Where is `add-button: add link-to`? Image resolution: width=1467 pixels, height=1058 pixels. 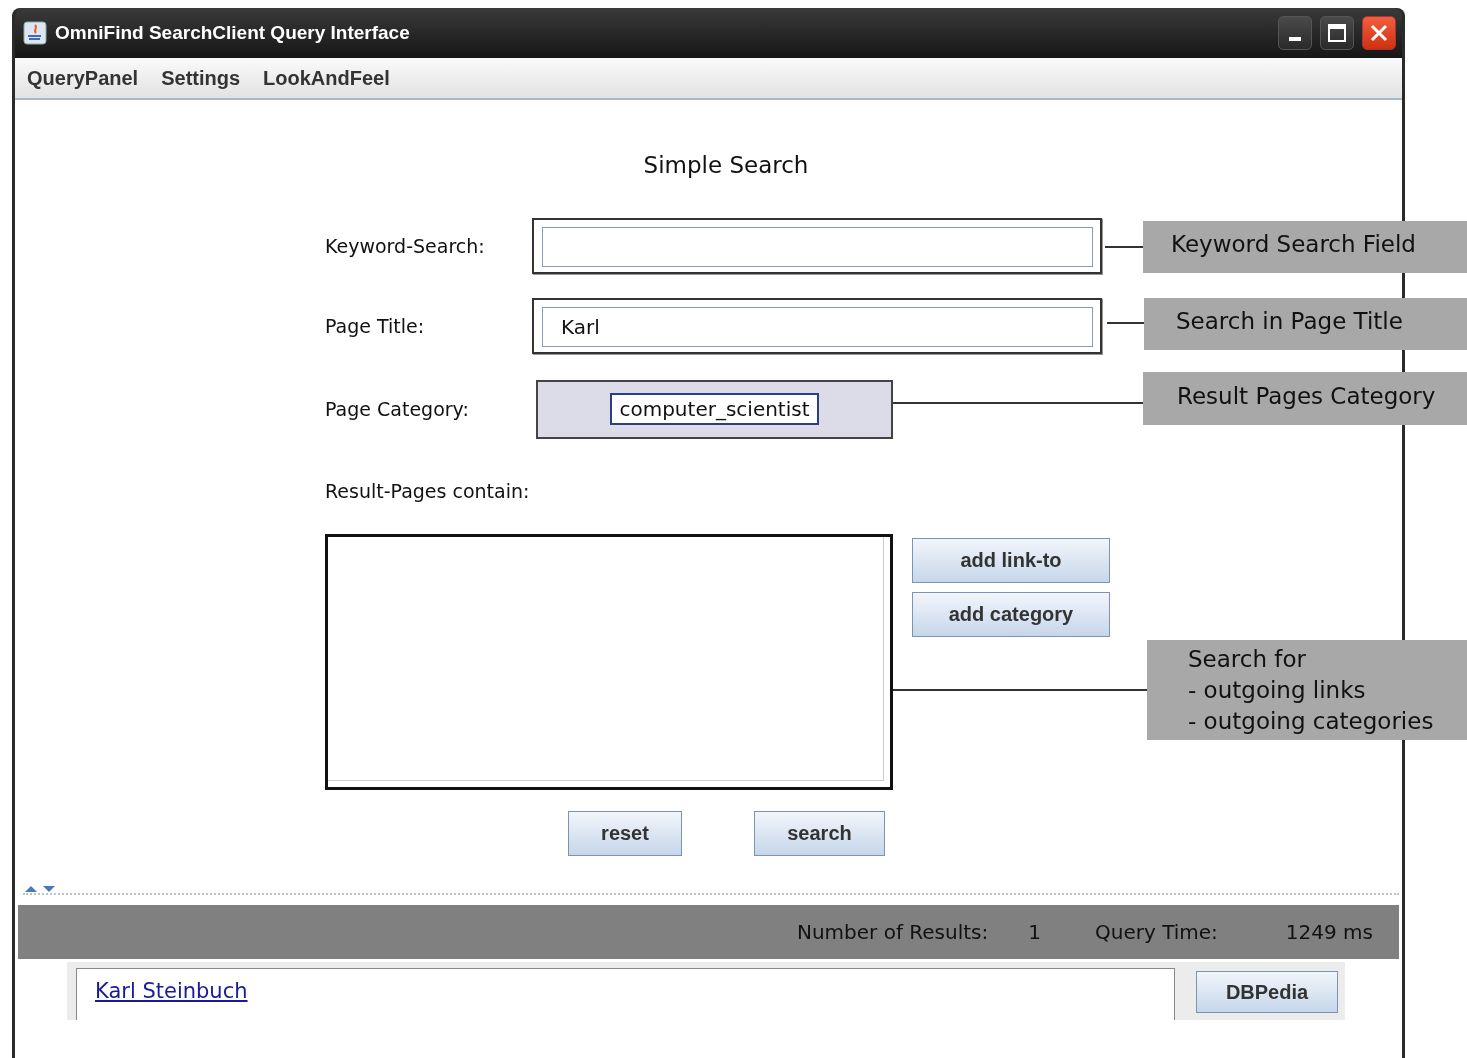 add-button: add link-to is located at coordinates (1011, 560).